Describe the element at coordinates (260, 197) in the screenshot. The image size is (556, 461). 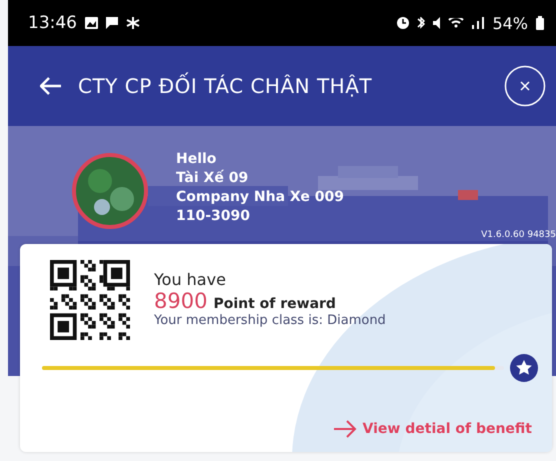
I see `company-name: Company Nha Xe 009` at that location.